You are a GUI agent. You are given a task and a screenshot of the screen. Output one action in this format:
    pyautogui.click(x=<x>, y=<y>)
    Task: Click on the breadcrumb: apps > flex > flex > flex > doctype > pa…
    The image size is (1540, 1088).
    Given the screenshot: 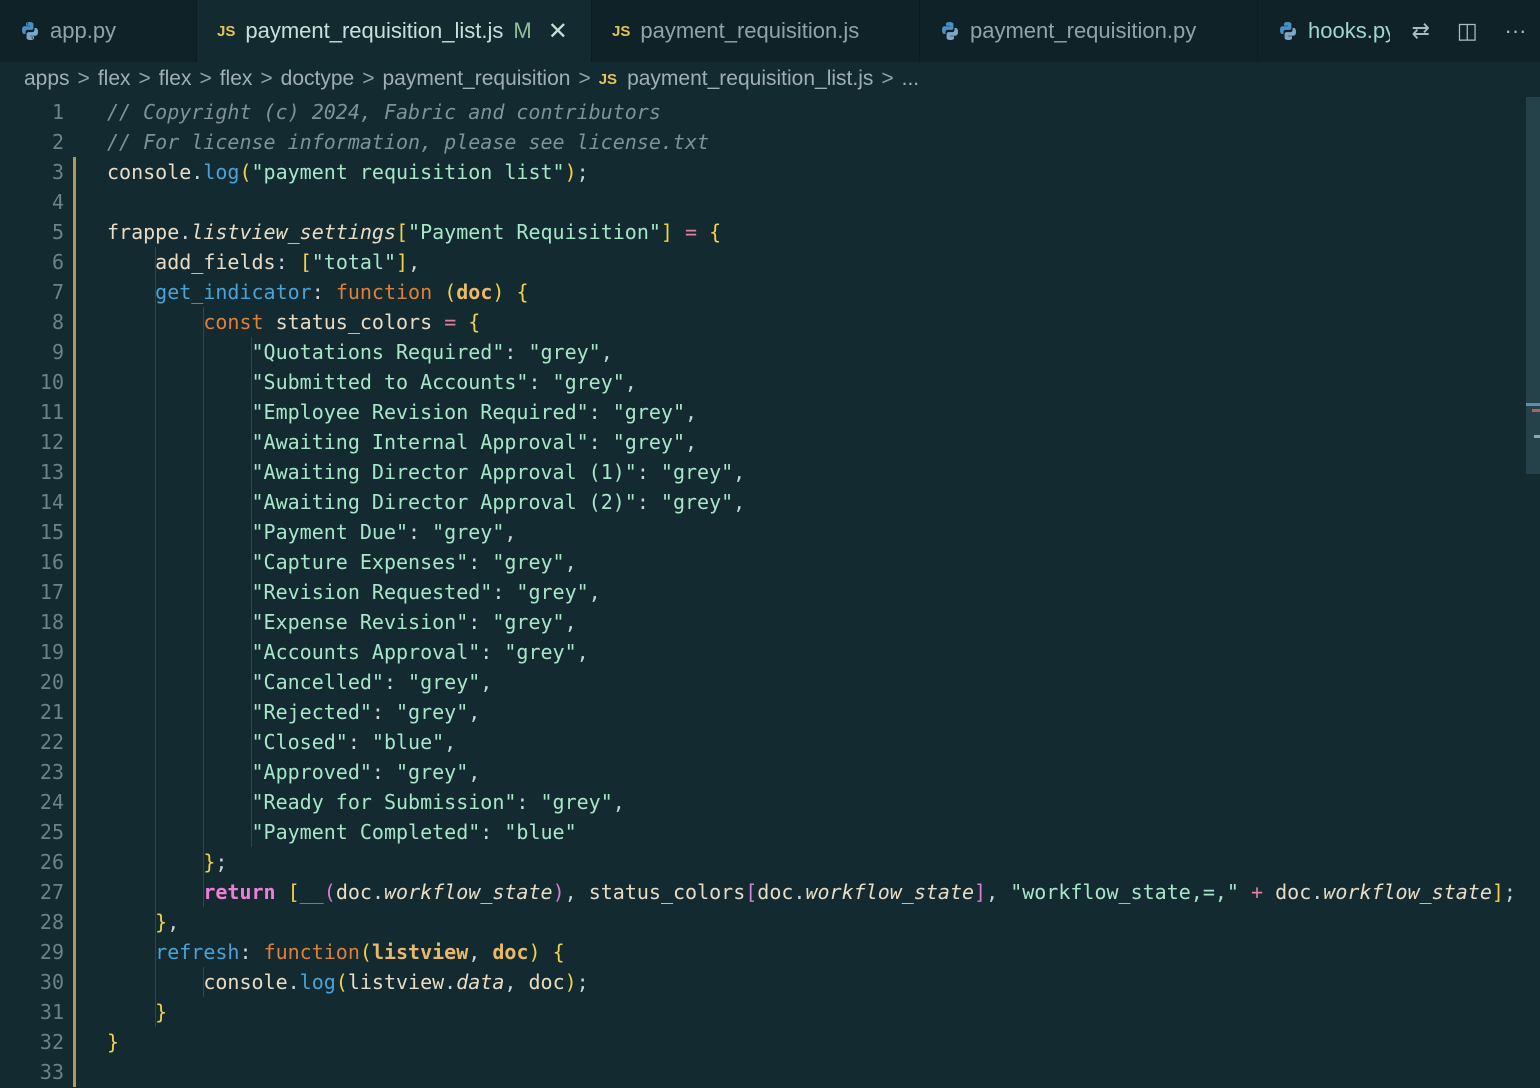 What is the action you would take?
    pyautogui.click(x=471, y=79)
    